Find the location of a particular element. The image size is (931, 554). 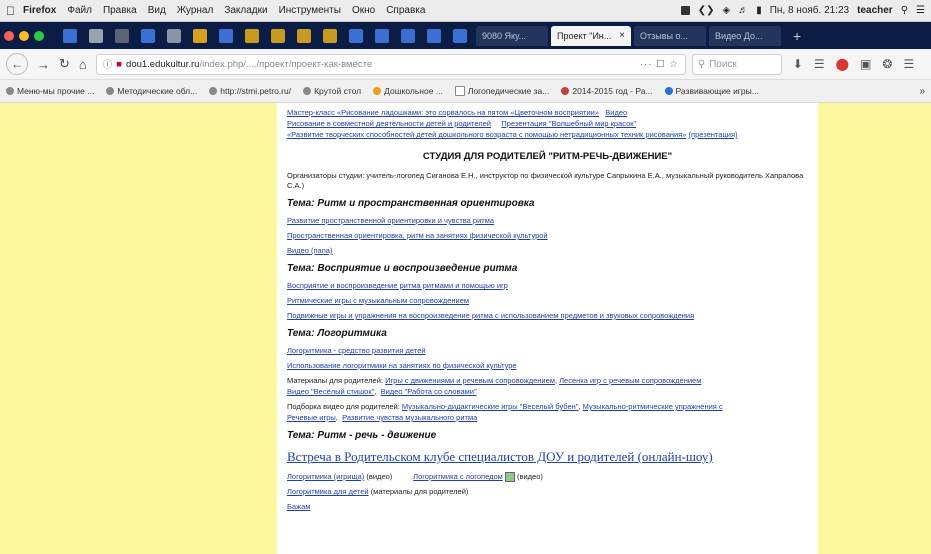

url-actions: ··· ☐ ☆ is located at coordinates (659, 64).